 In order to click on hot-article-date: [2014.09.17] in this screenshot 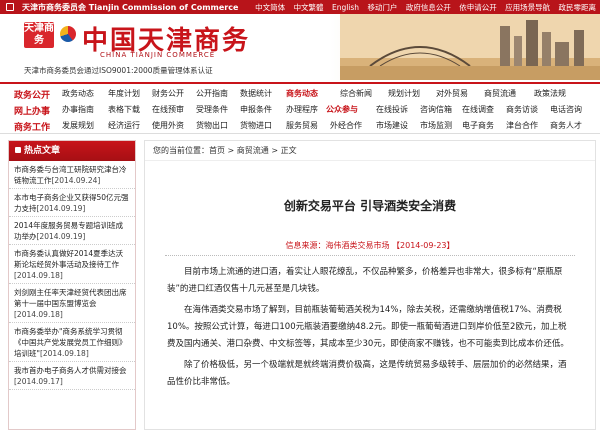, I will do `click(38, 381)`.